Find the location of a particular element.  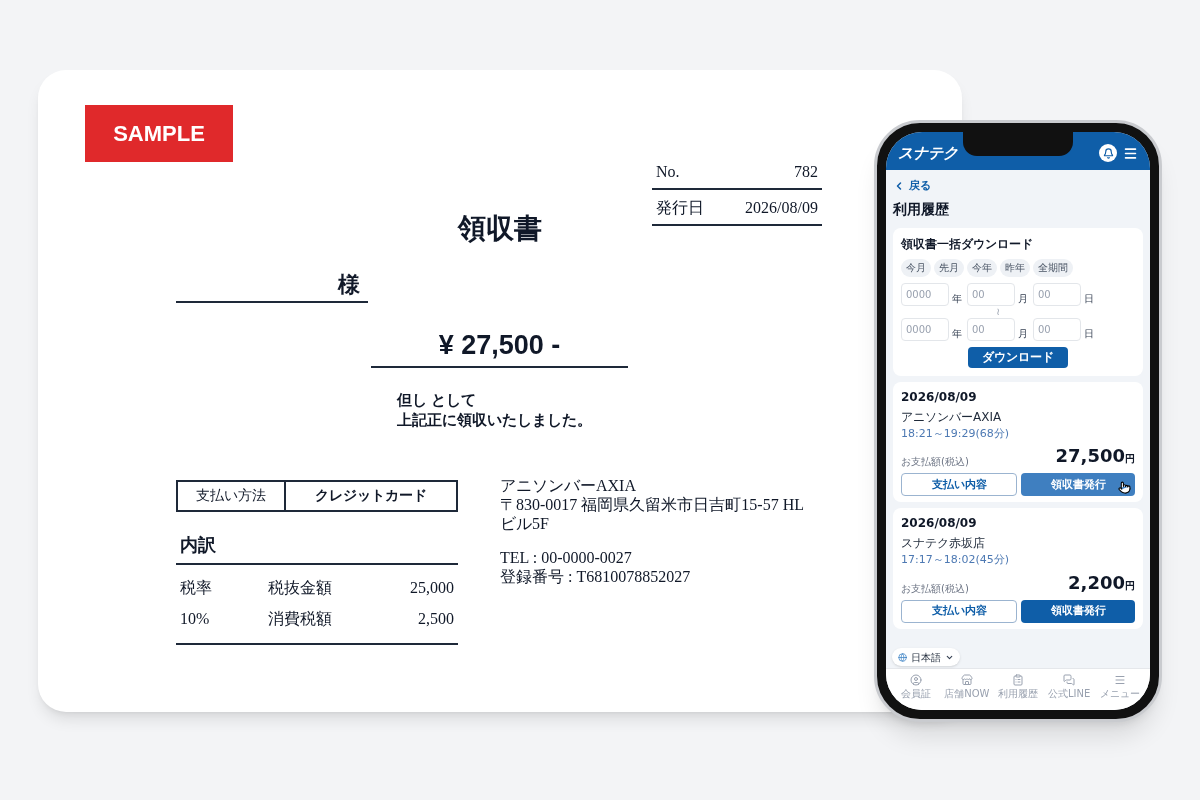

page-title: 利用履歴 is located at coordinates (921, 209).